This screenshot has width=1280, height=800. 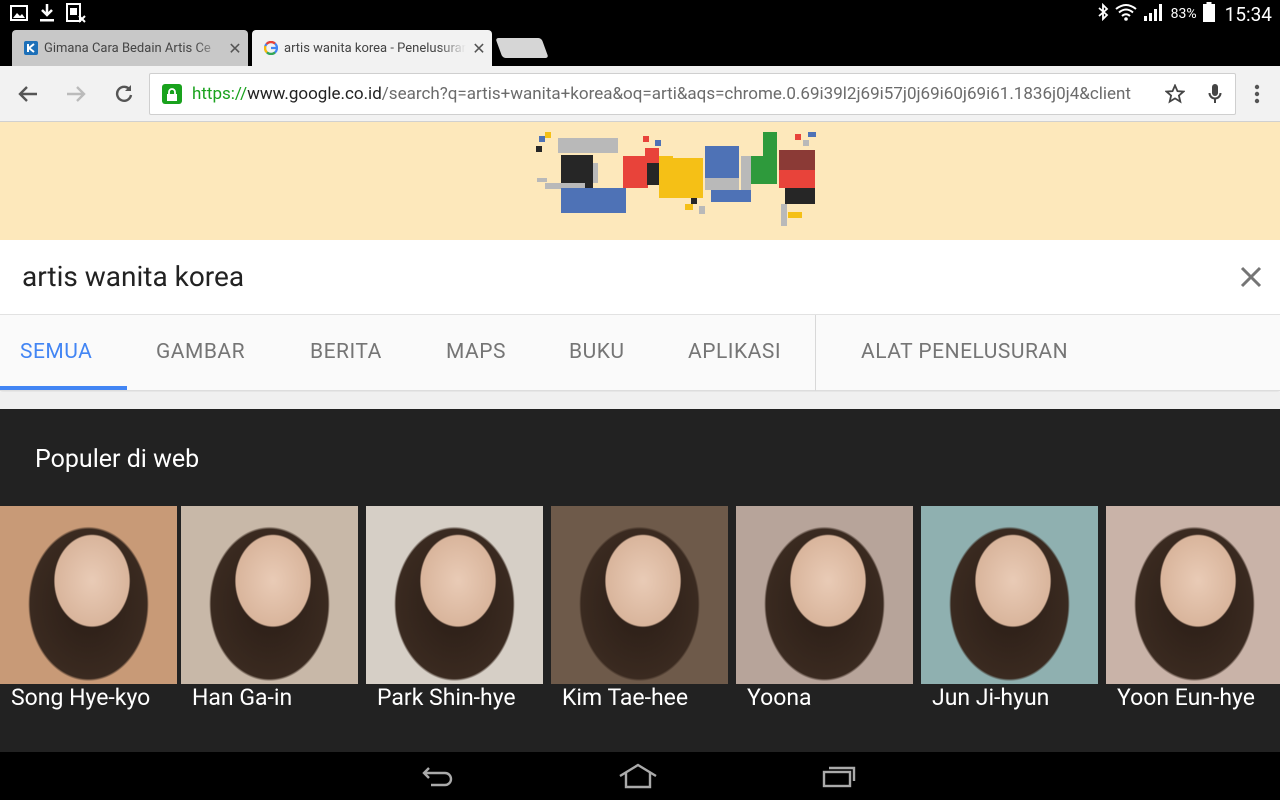 I want to click on doodle-banner, so click(x=640, y=181).